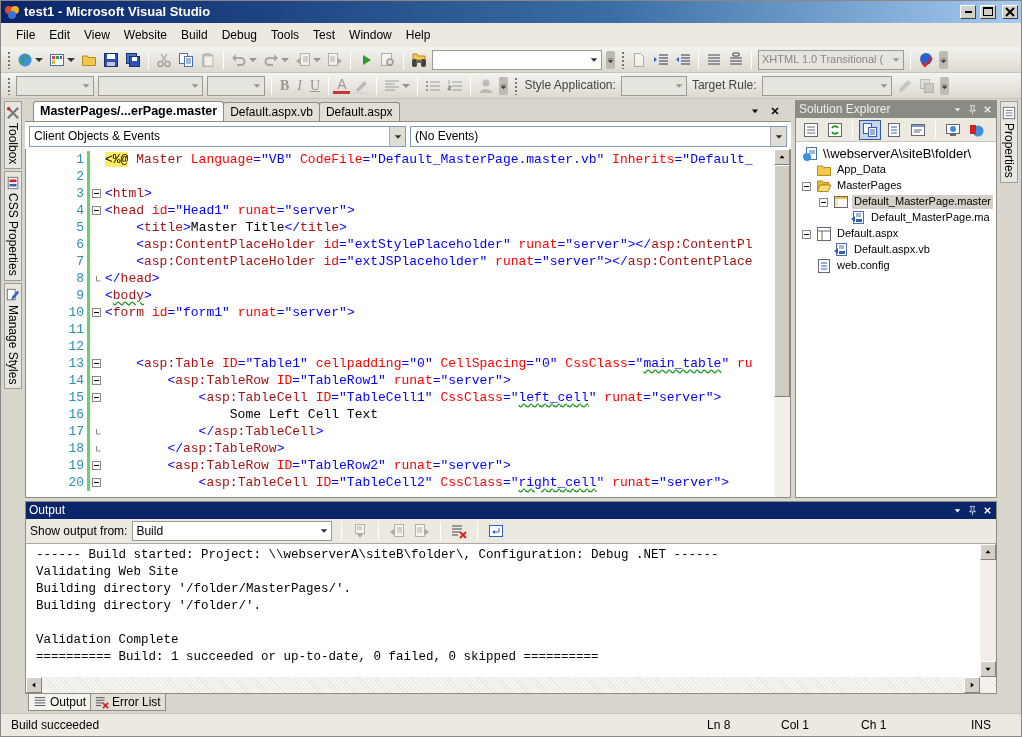 This screenshot has height=737, width=1022. Describe the element at coordinates (239, 35) in the screenshot. I see `menu-item: Debug` at that location.